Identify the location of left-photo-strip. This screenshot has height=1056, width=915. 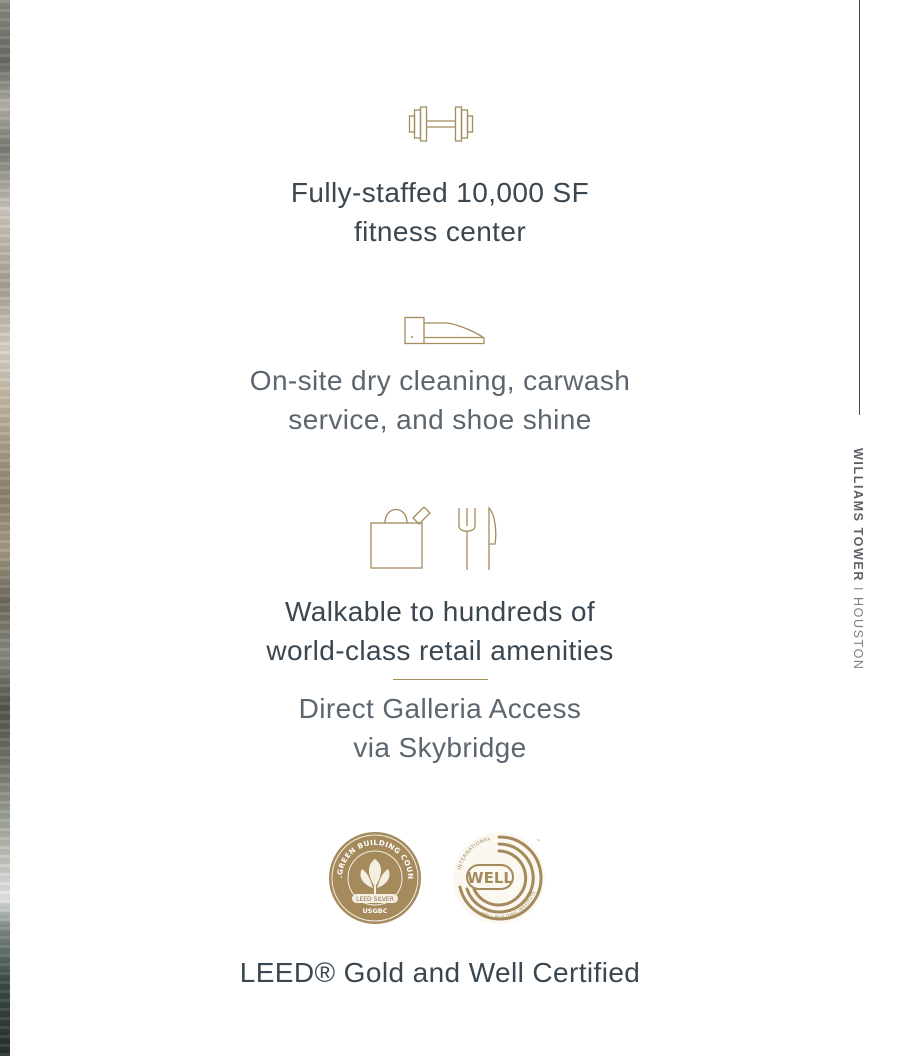
(5, 528).